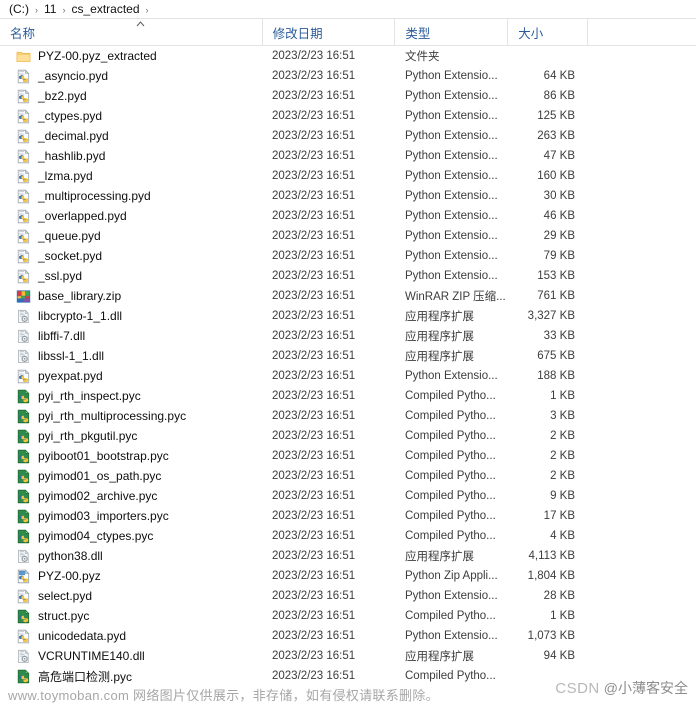 Image resolution: width=696 pixels, height=706 pixels. I want to click on file-name-cell: _hashlib.pyd, so click(131, 156).